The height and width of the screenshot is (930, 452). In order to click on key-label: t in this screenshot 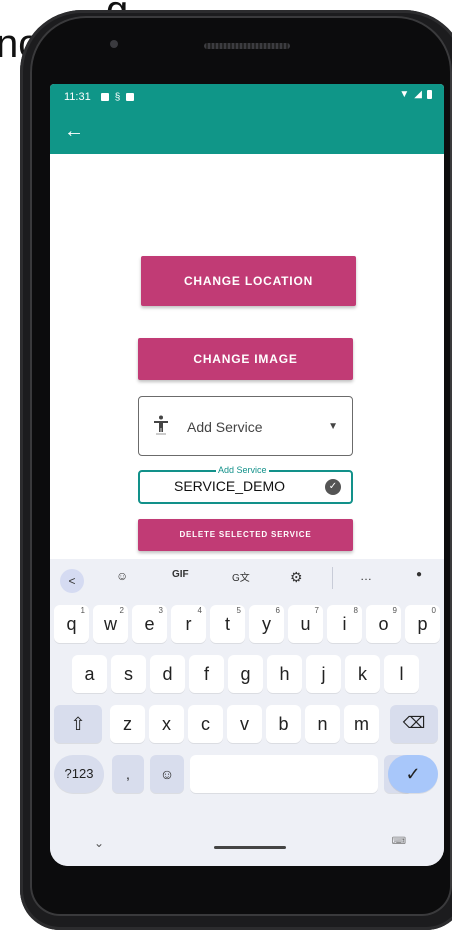, I will do `click(227, 624)`.